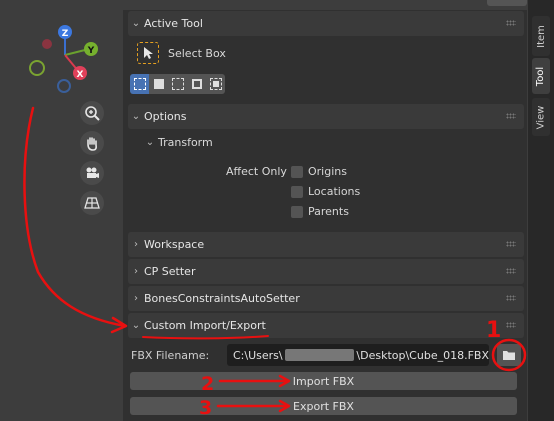 Image resolution: width=554 pixels, height=421 pixels. What do you see at coordinates (170, 355) in the screenshot?
I see `fbx-filename-label: FBX Filename:` at bounding box center [170, 355].